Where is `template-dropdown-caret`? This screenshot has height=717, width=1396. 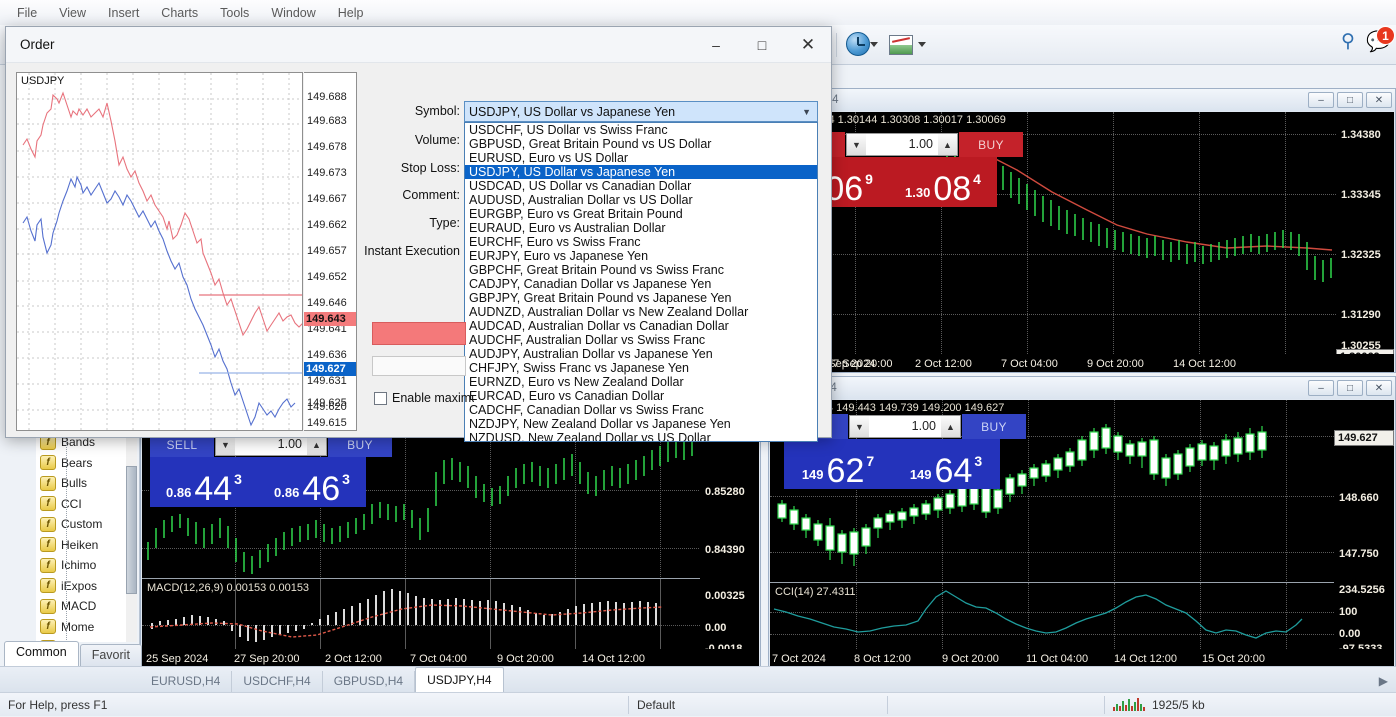 template-dropdown-caret is located at coordinates (922, 44).